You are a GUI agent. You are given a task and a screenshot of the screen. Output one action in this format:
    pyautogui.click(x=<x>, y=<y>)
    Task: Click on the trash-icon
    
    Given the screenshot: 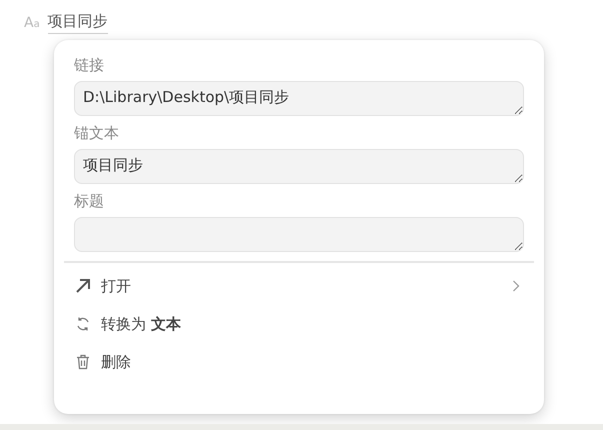 What is the action you would take?
    pyautogui.click(x=83, y=362)
    